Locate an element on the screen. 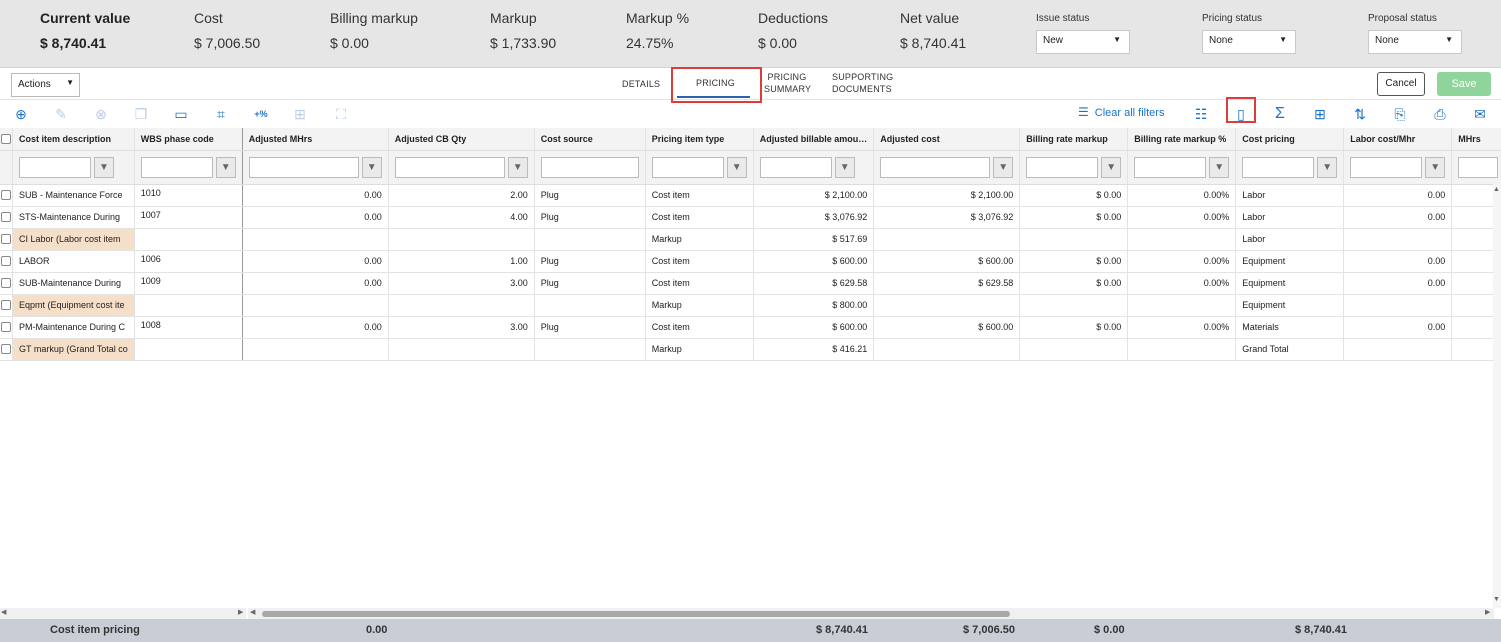 This screenshot has height=642, width=1501. cell-adjusted-cb-qty: 4.00 is located at coordinates (461, 217).